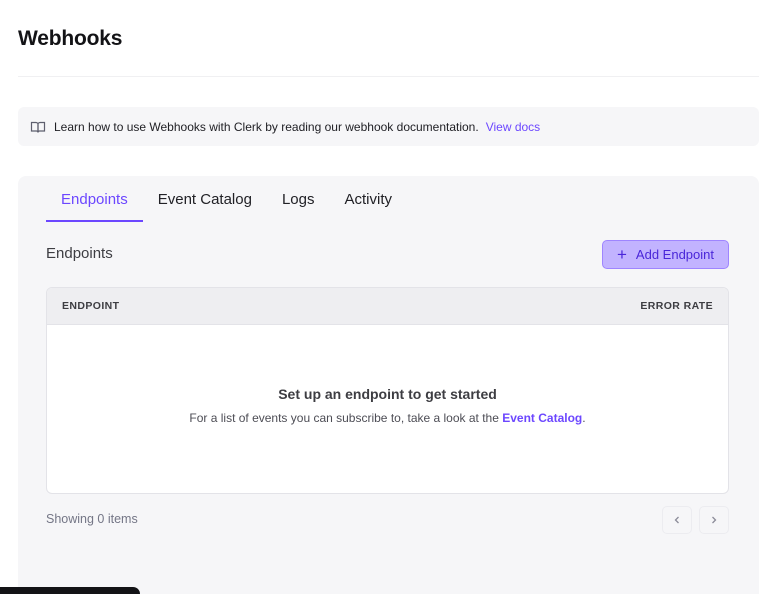  Describe the element at coordinates (94, 199) in the screenshot. I see `tab-endpoints: Endpoints` at that location.